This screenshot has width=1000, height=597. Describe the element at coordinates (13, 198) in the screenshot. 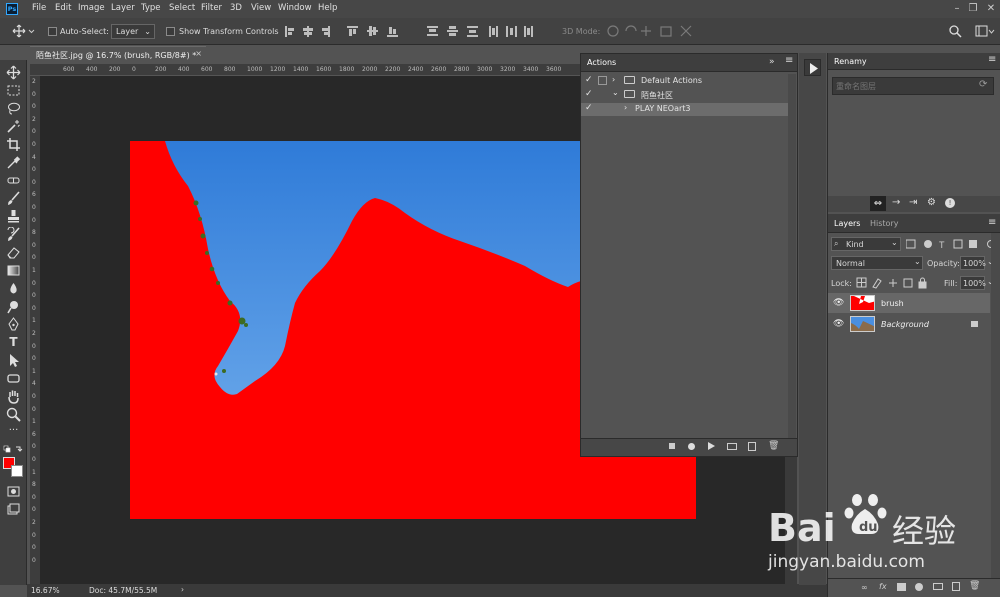

I see `brush-icon` at that location.